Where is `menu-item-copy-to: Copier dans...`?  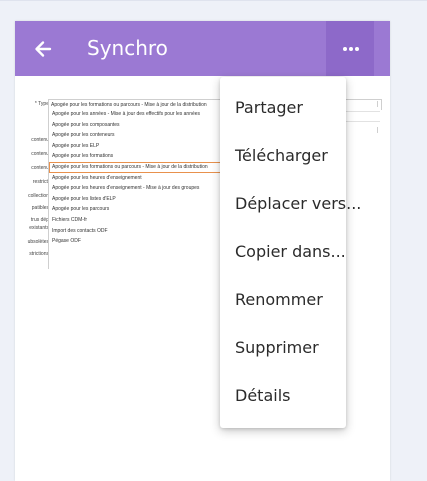 menu-item-copy-to: Copier dans... is located at coordinates (290, 252).